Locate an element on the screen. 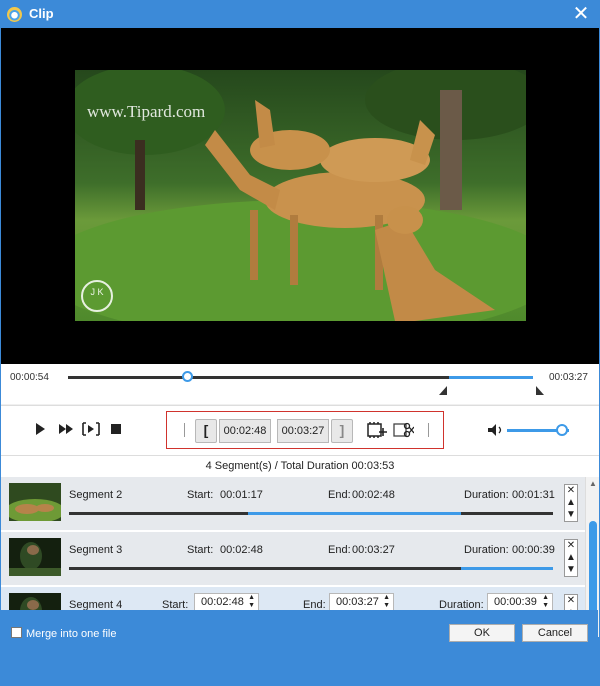 The width and height of the screenshot is (600, 686). trim-start-handle is located at coordinates (443, 390).